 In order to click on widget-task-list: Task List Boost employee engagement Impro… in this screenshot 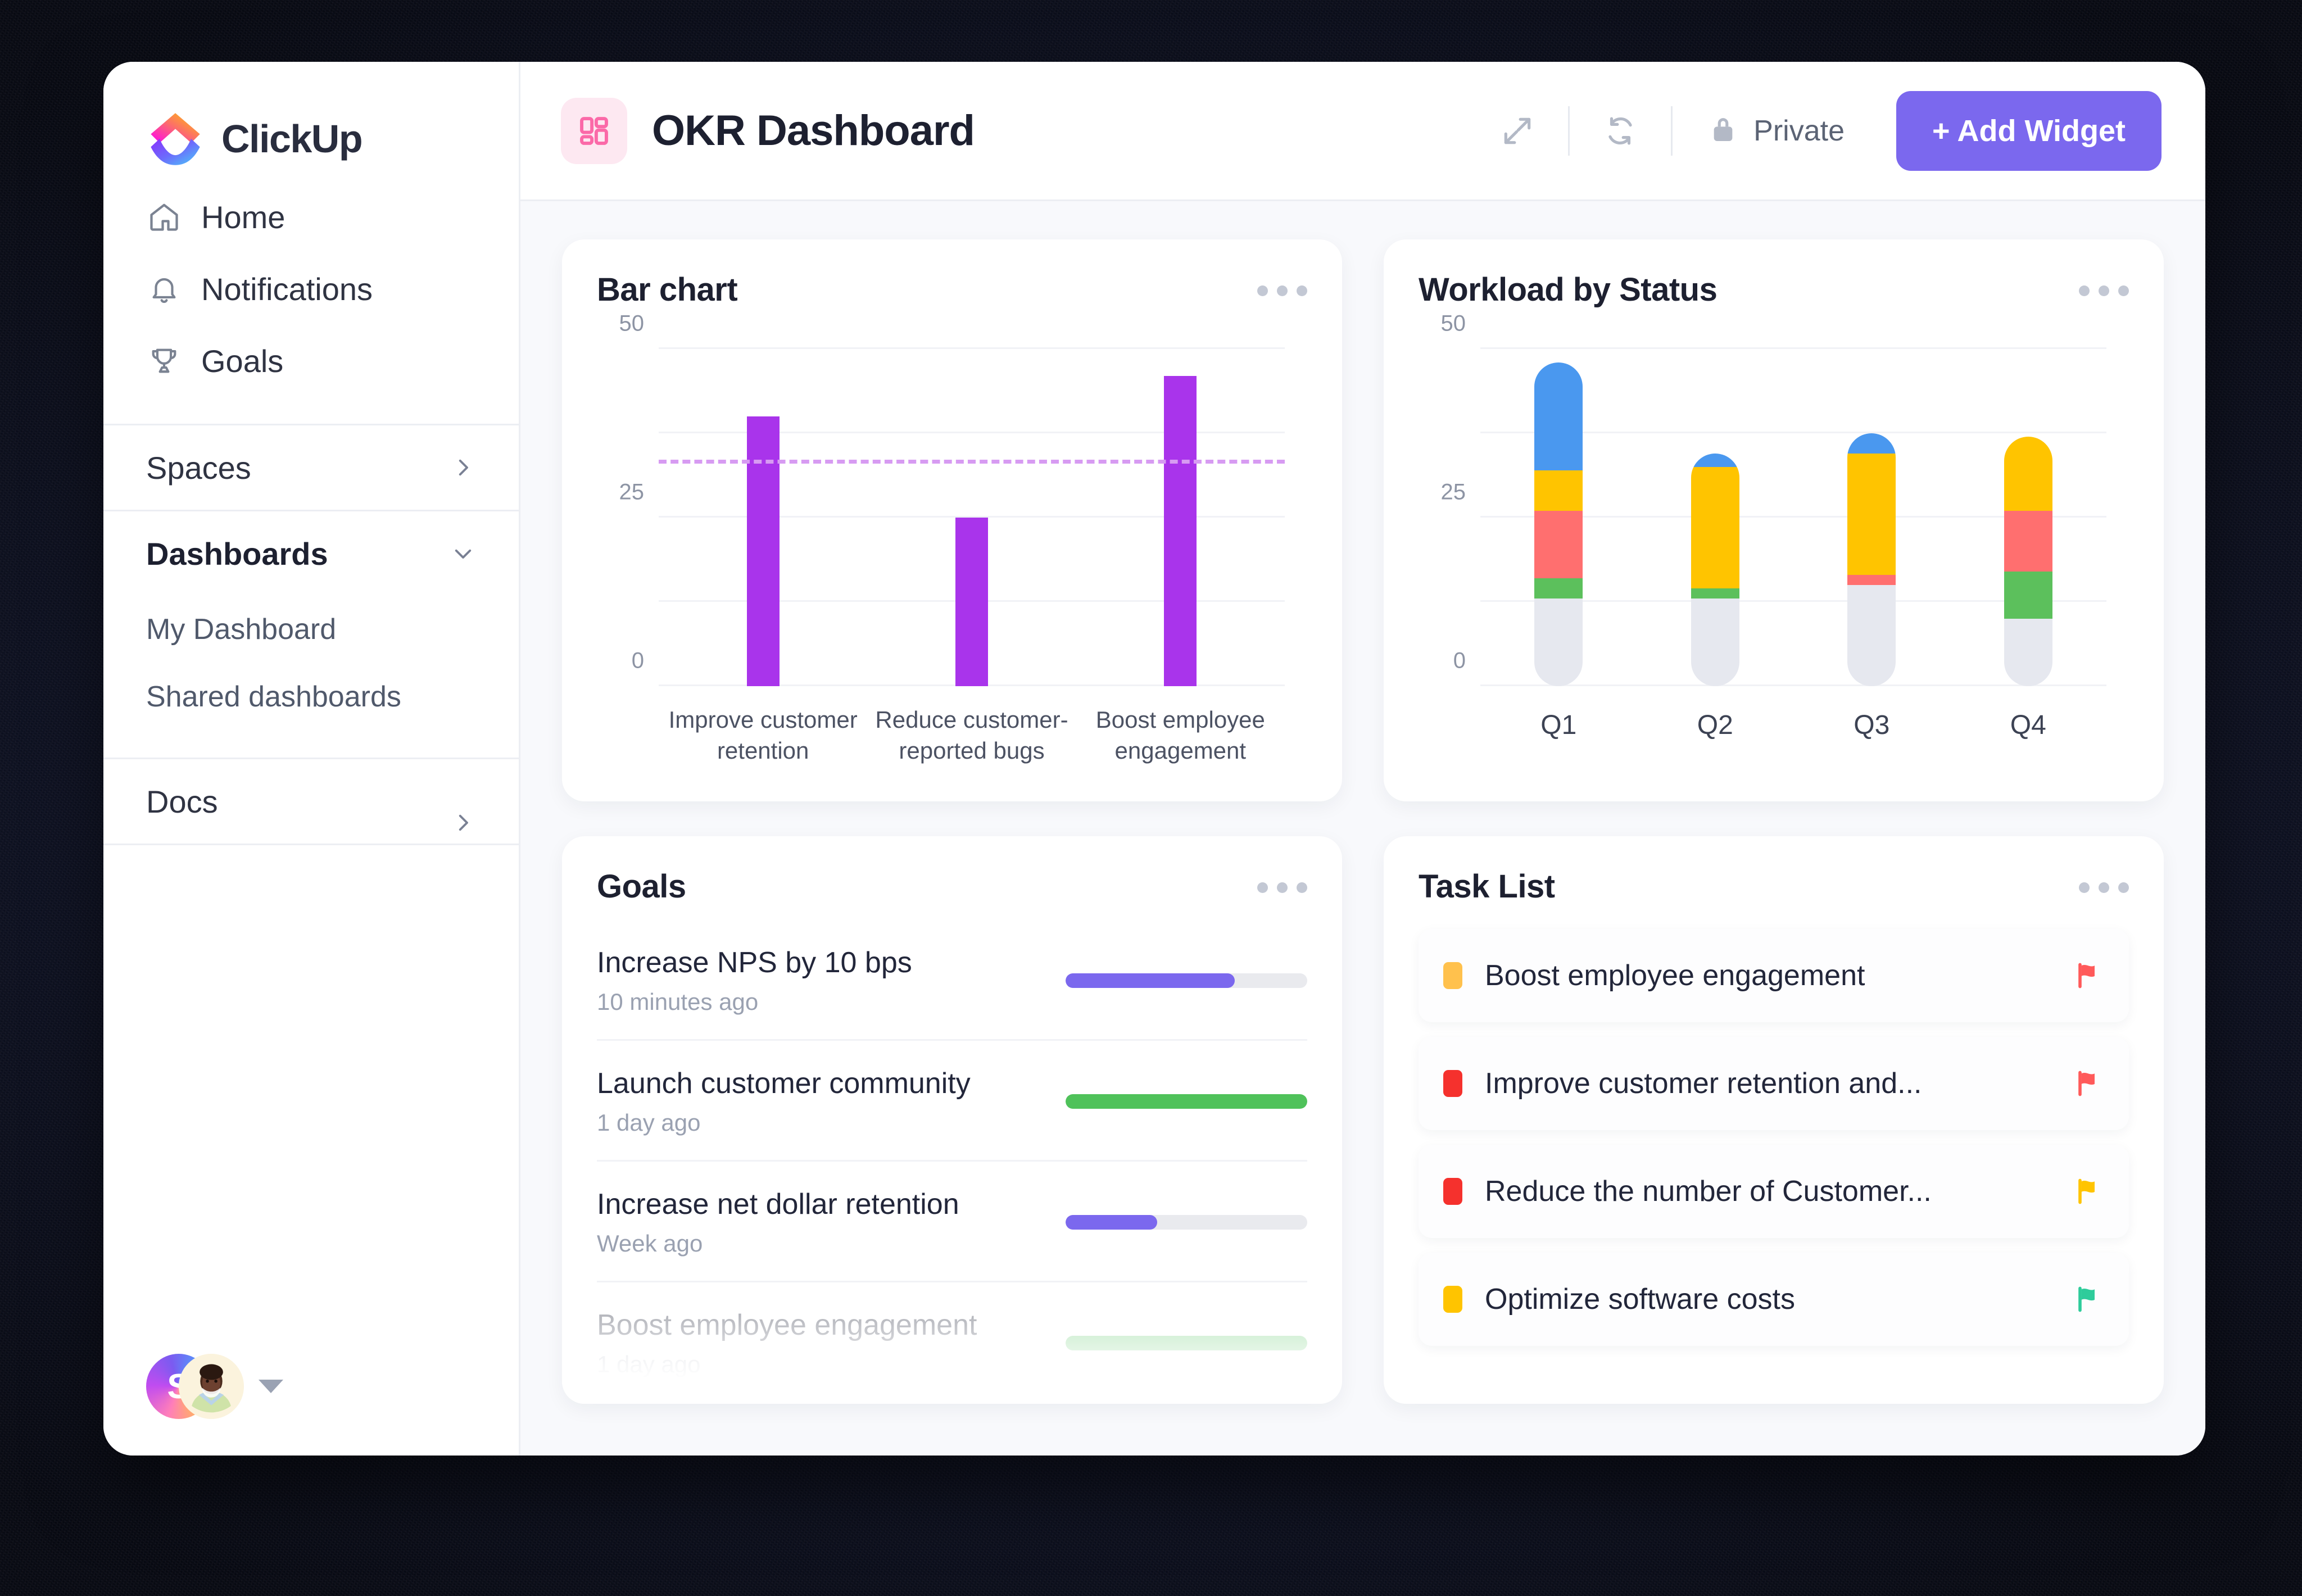, I will do `click(1774, 1120)`.